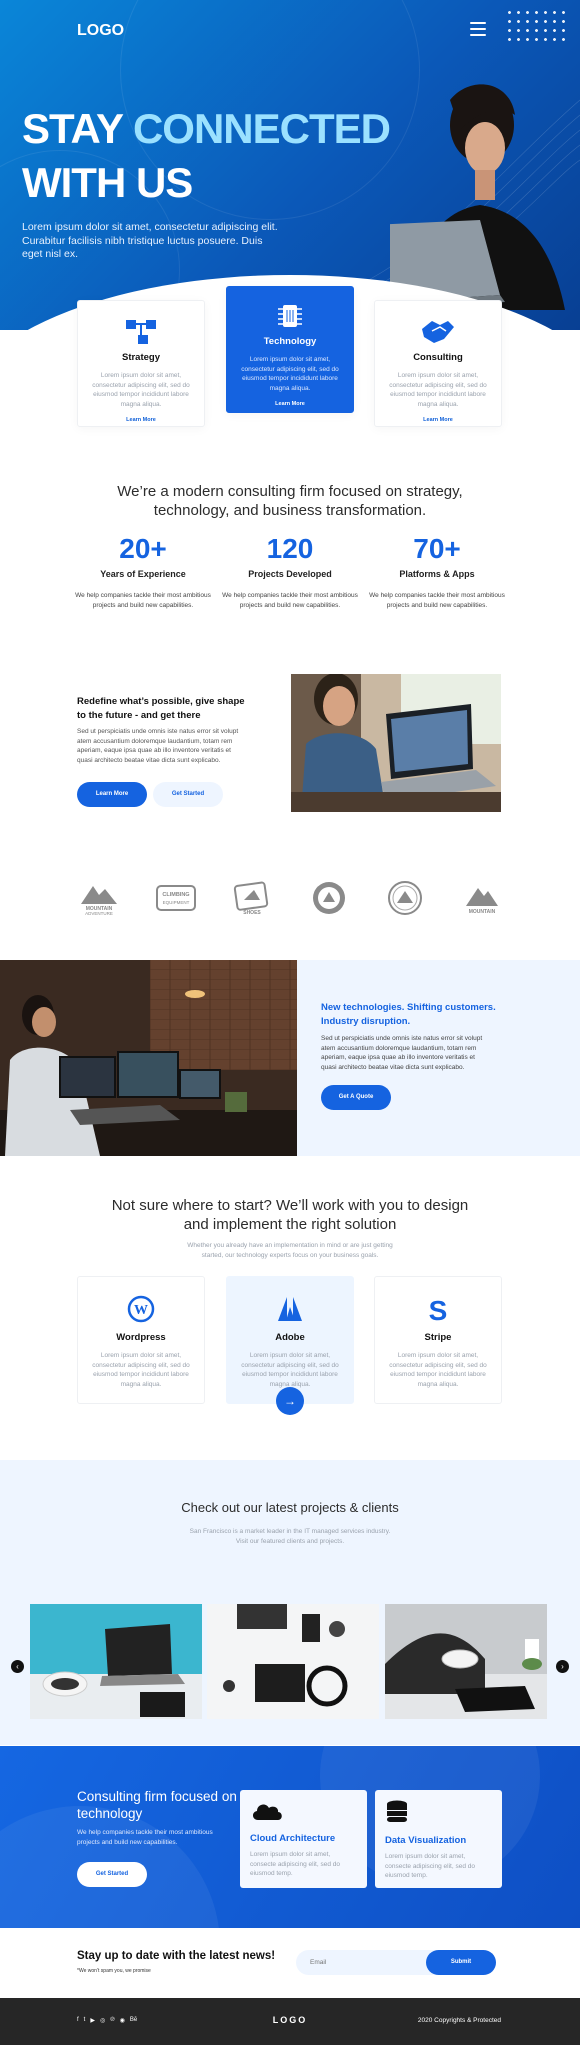 This screenshot has width=580, height=2045. I want to click on mountain-adventure-logo: MOUNTAINADVENTURE, so click(99, 901).